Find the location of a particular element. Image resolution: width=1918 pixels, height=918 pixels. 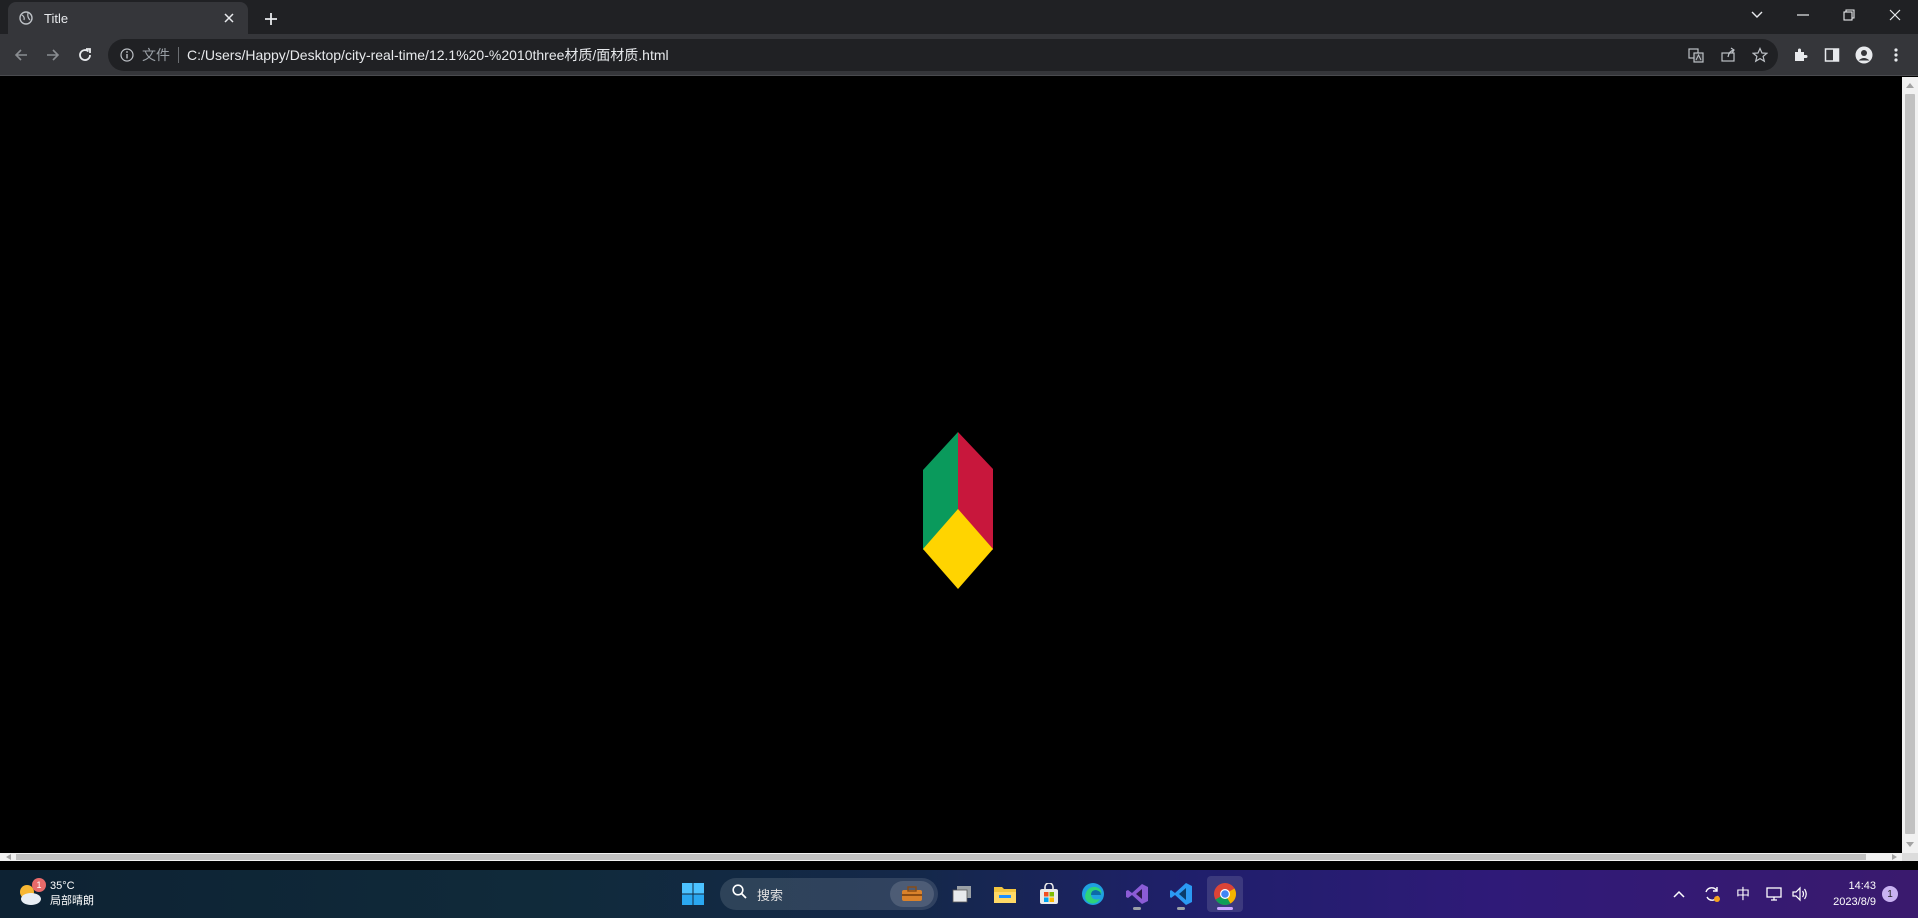

sync-update-icon is located at coordinates (1712, 894).